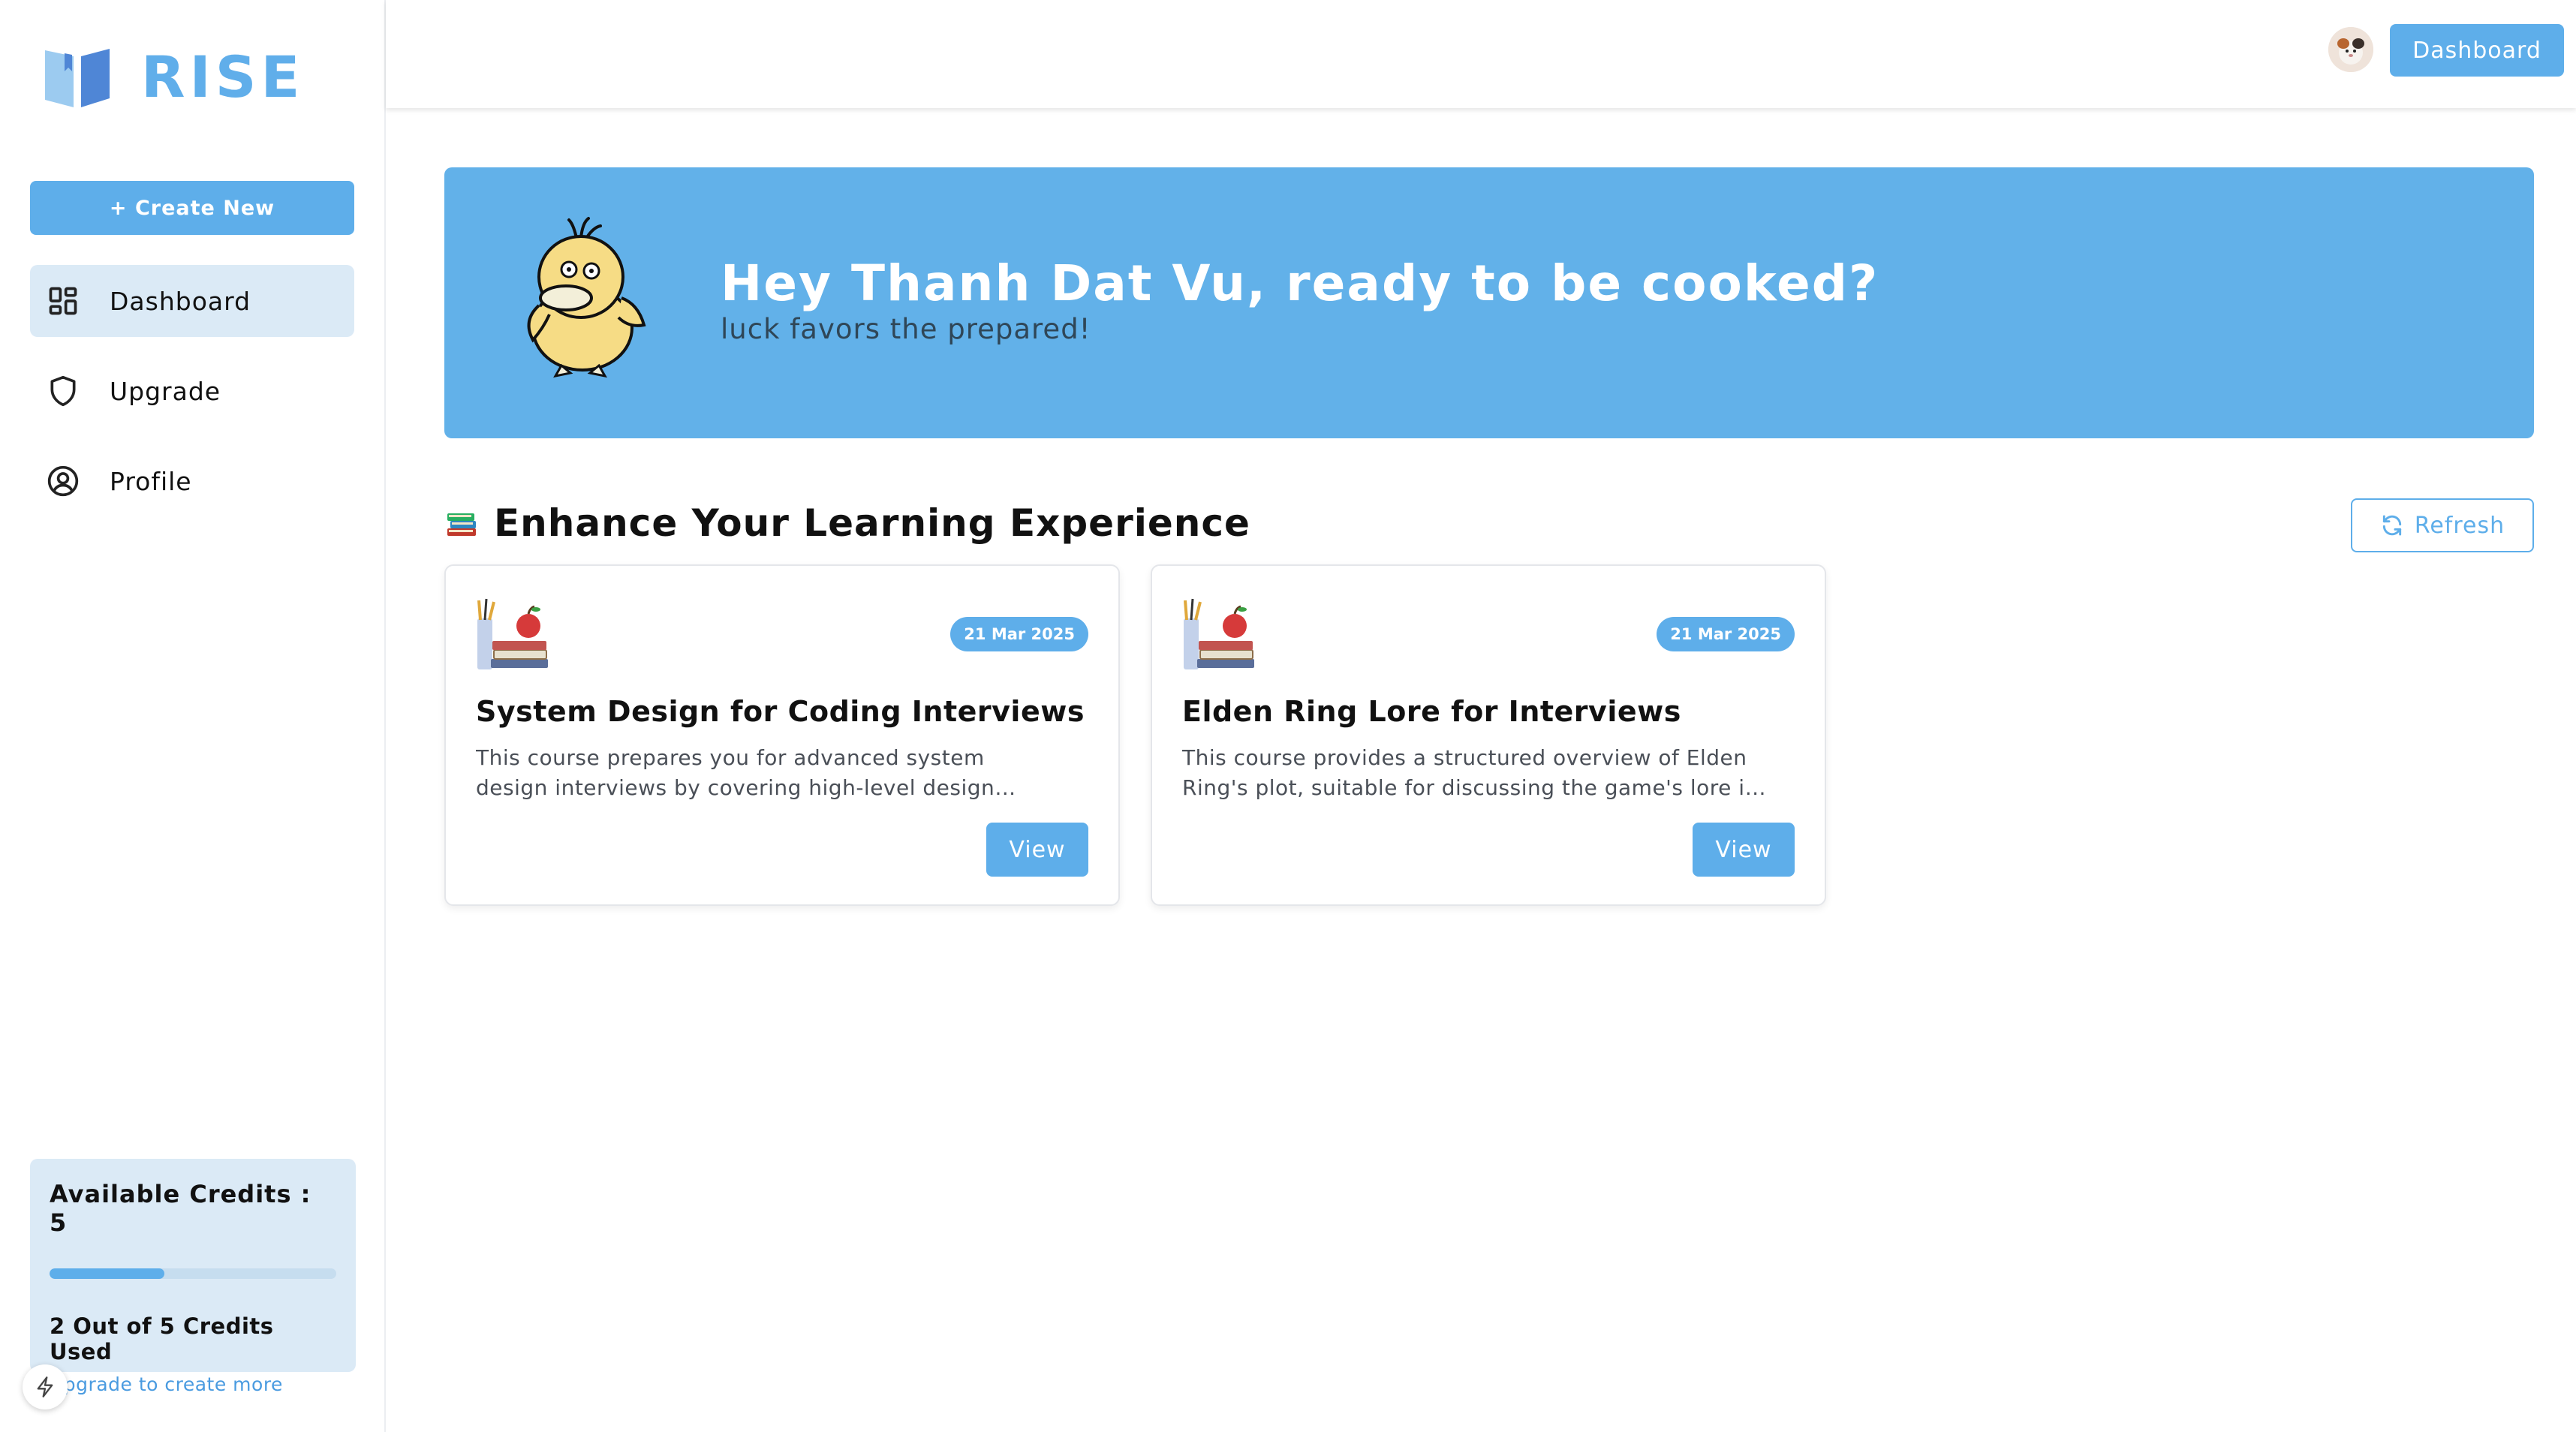  Describe the element at coordinates (193, 1384) in the screenshot. I see `upgrade-link: Upgrade to create more` at that location.